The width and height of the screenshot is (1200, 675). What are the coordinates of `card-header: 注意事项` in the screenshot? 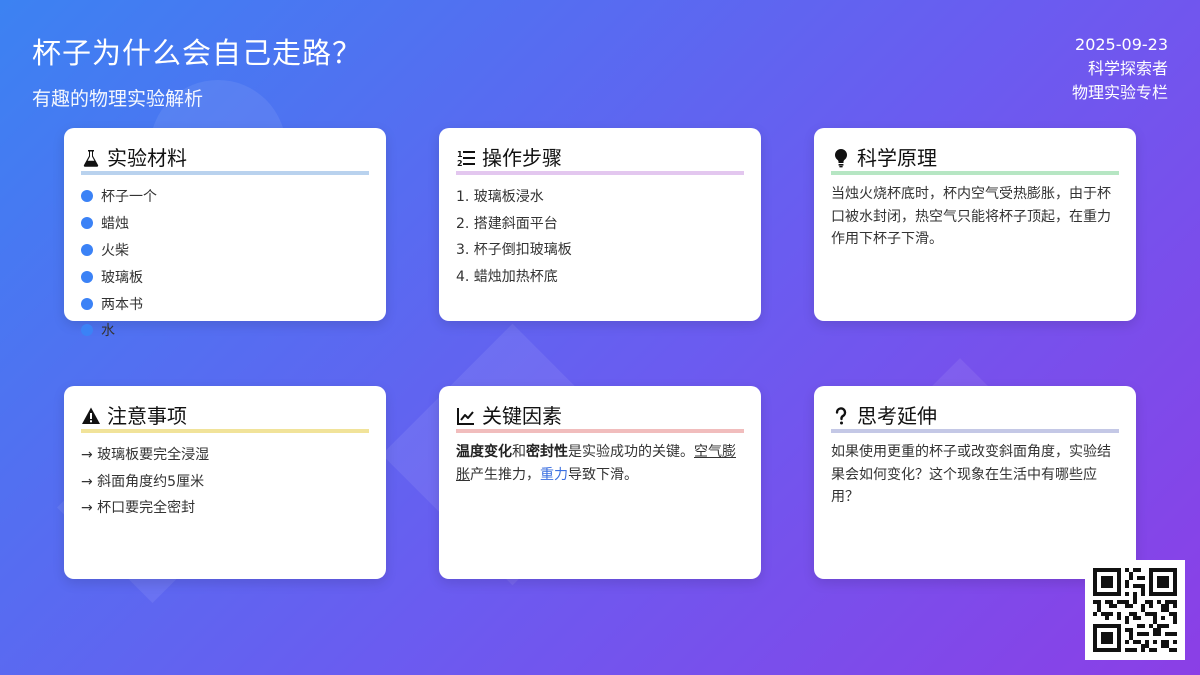 It's located at (225, 418).